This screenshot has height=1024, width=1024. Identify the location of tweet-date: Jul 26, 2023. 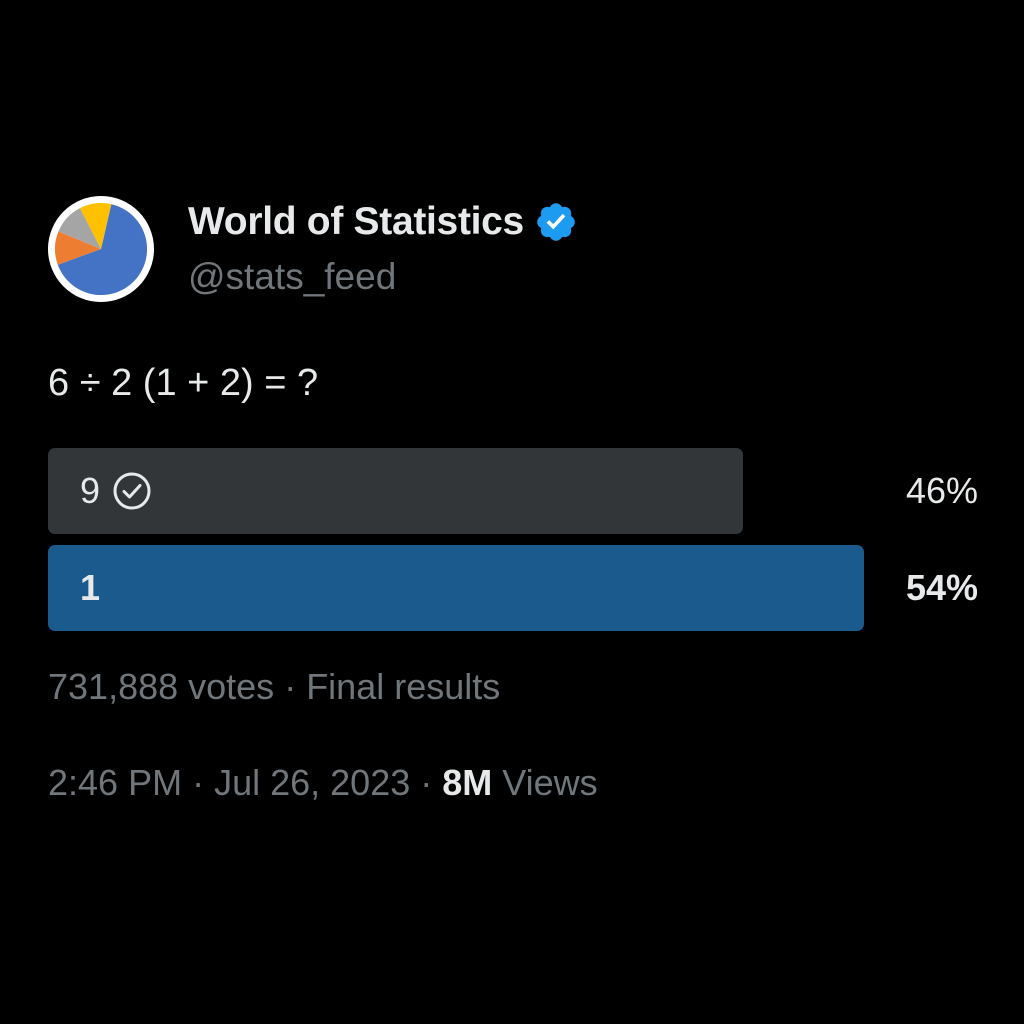
(312, 782).